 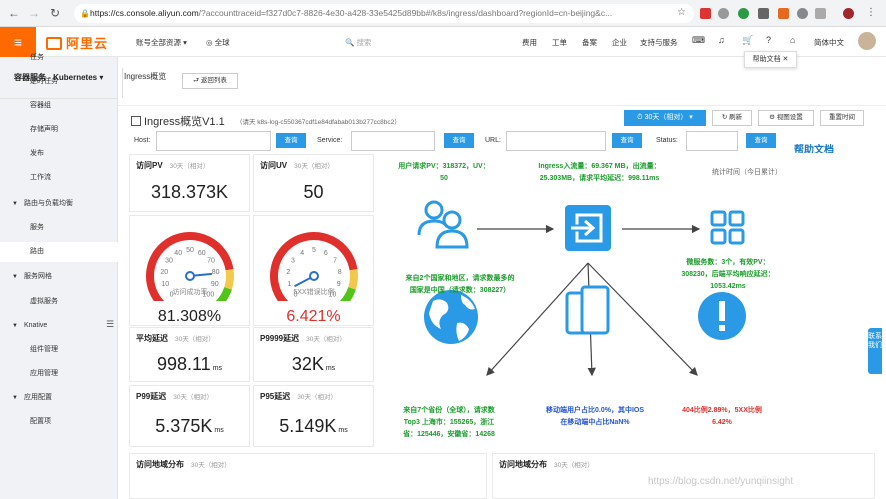 I want to click on back-to-list-button: ⮐ 返回列表, so click(x=210, y=81).